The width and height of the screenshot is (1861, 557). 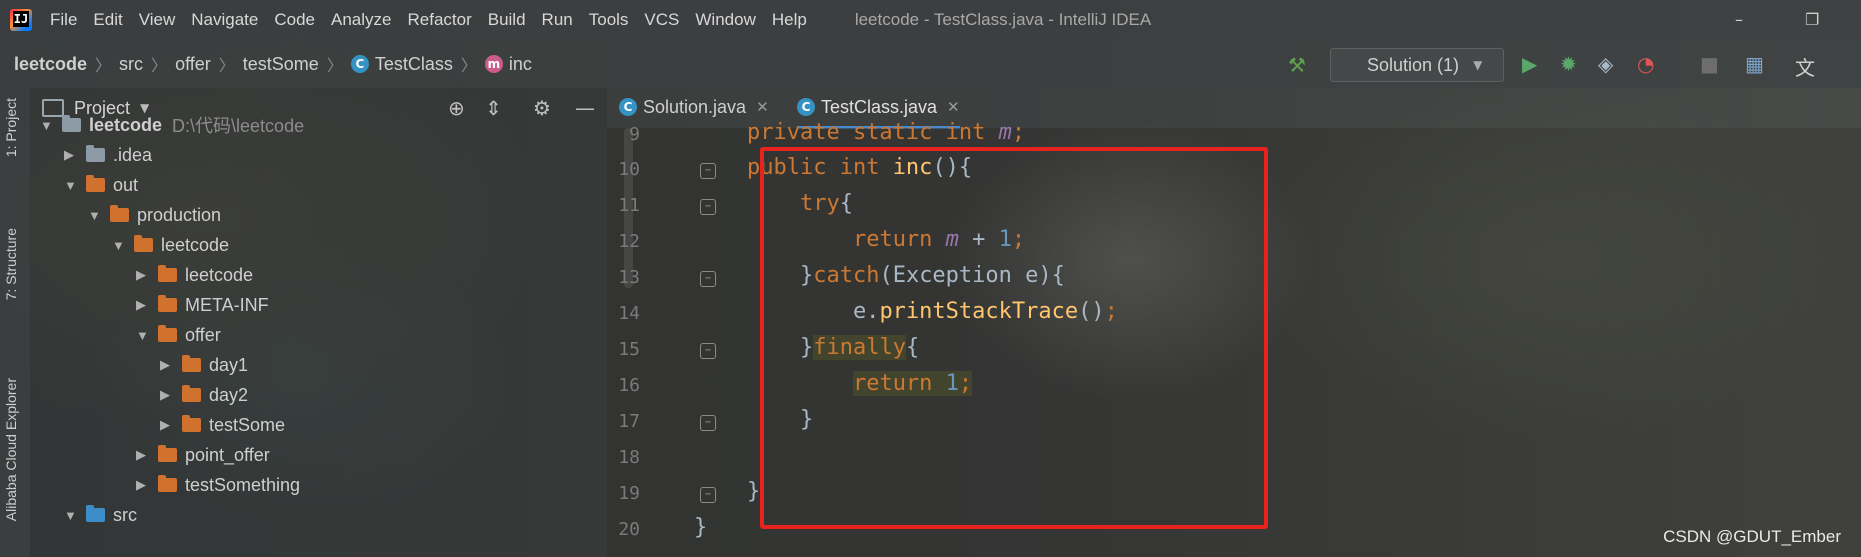 I want to click on tab-project-toolwindow: 1: Project, so click(x=11, y=127).